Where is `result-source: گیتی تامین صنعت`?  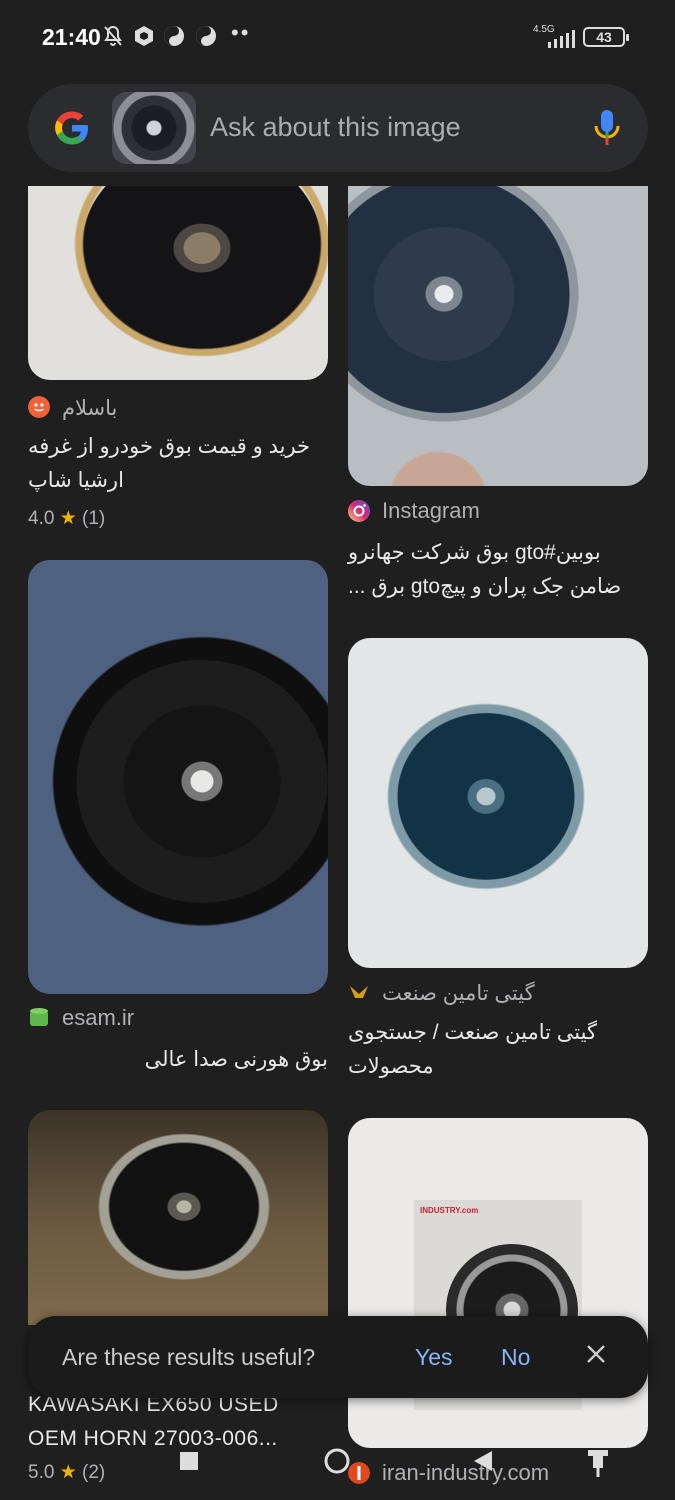 result-source: گیتی تامین صنعت is located at coordinates (458, 993).